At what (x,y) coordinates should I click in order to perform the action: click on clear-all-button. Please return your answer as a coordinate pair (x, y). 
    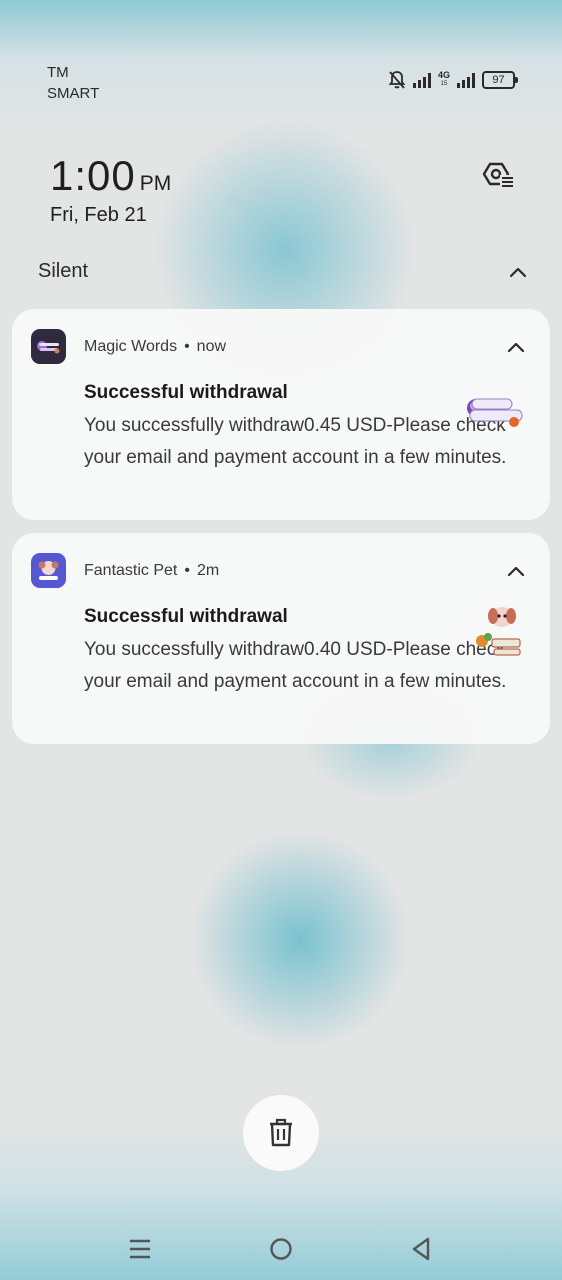
    Looking at the image, I should click on (281, 1133).